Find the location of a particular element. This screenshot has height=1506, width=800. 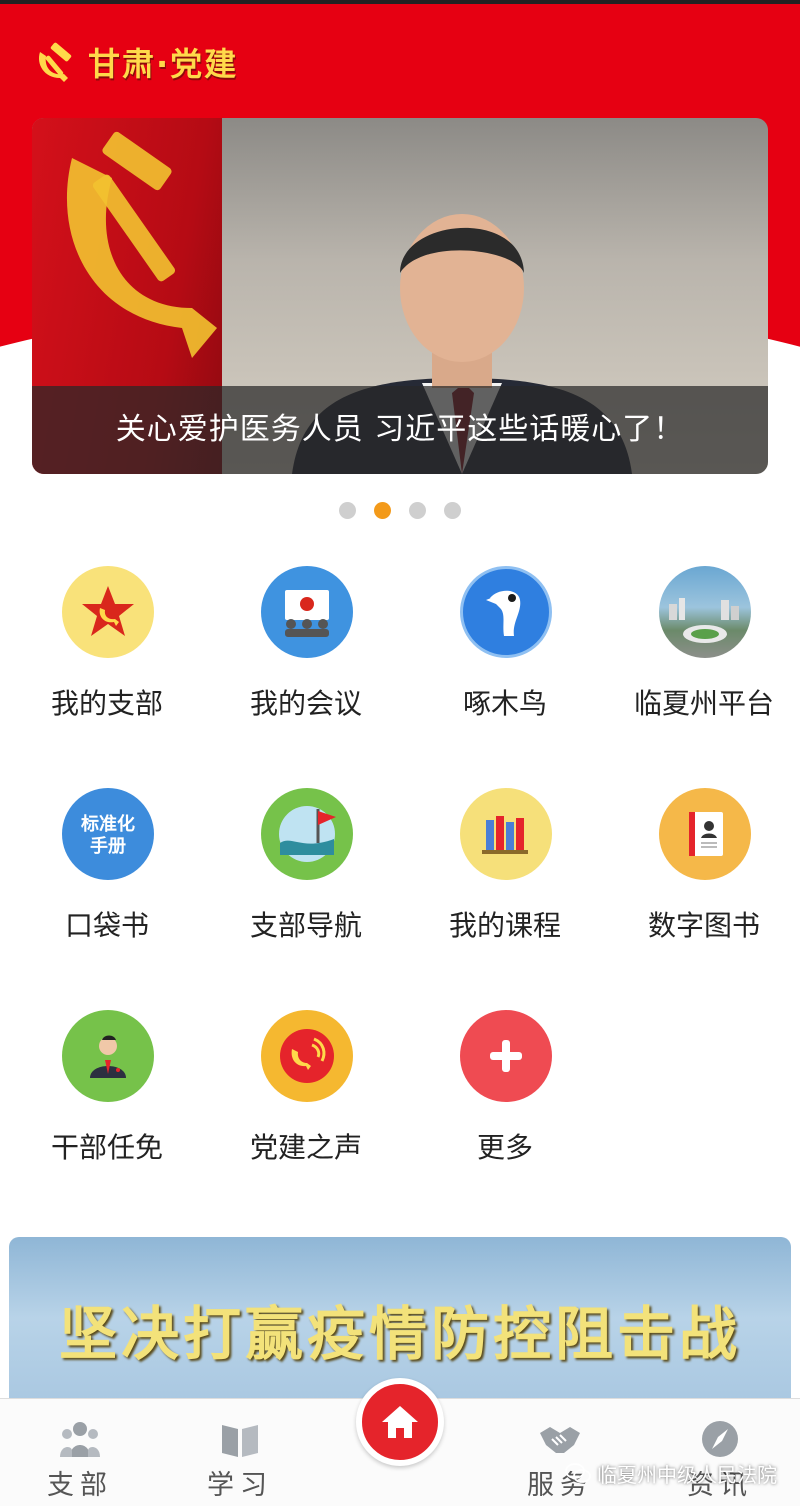

grid-item-my-branch: 我的支部 is located at coordinates (107, 656).